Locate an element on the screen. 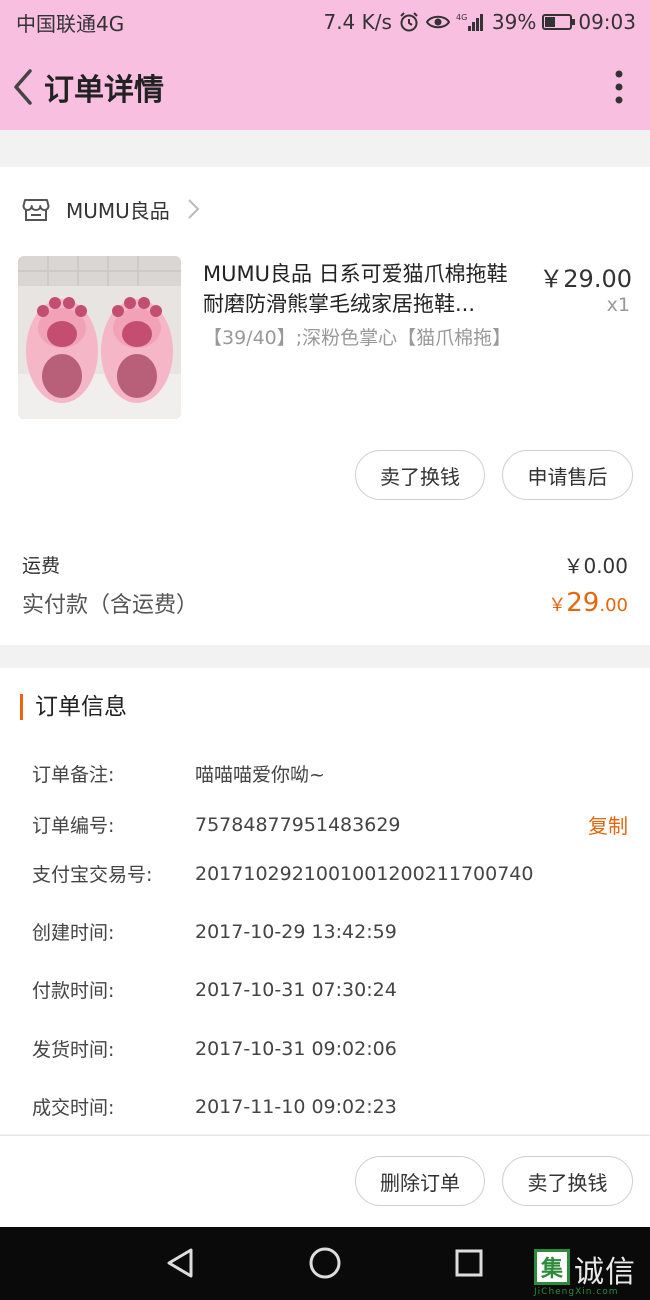  status-indicators: 7.4 K/s 4G 39% 09:03 is located at coordinates (479, 22).